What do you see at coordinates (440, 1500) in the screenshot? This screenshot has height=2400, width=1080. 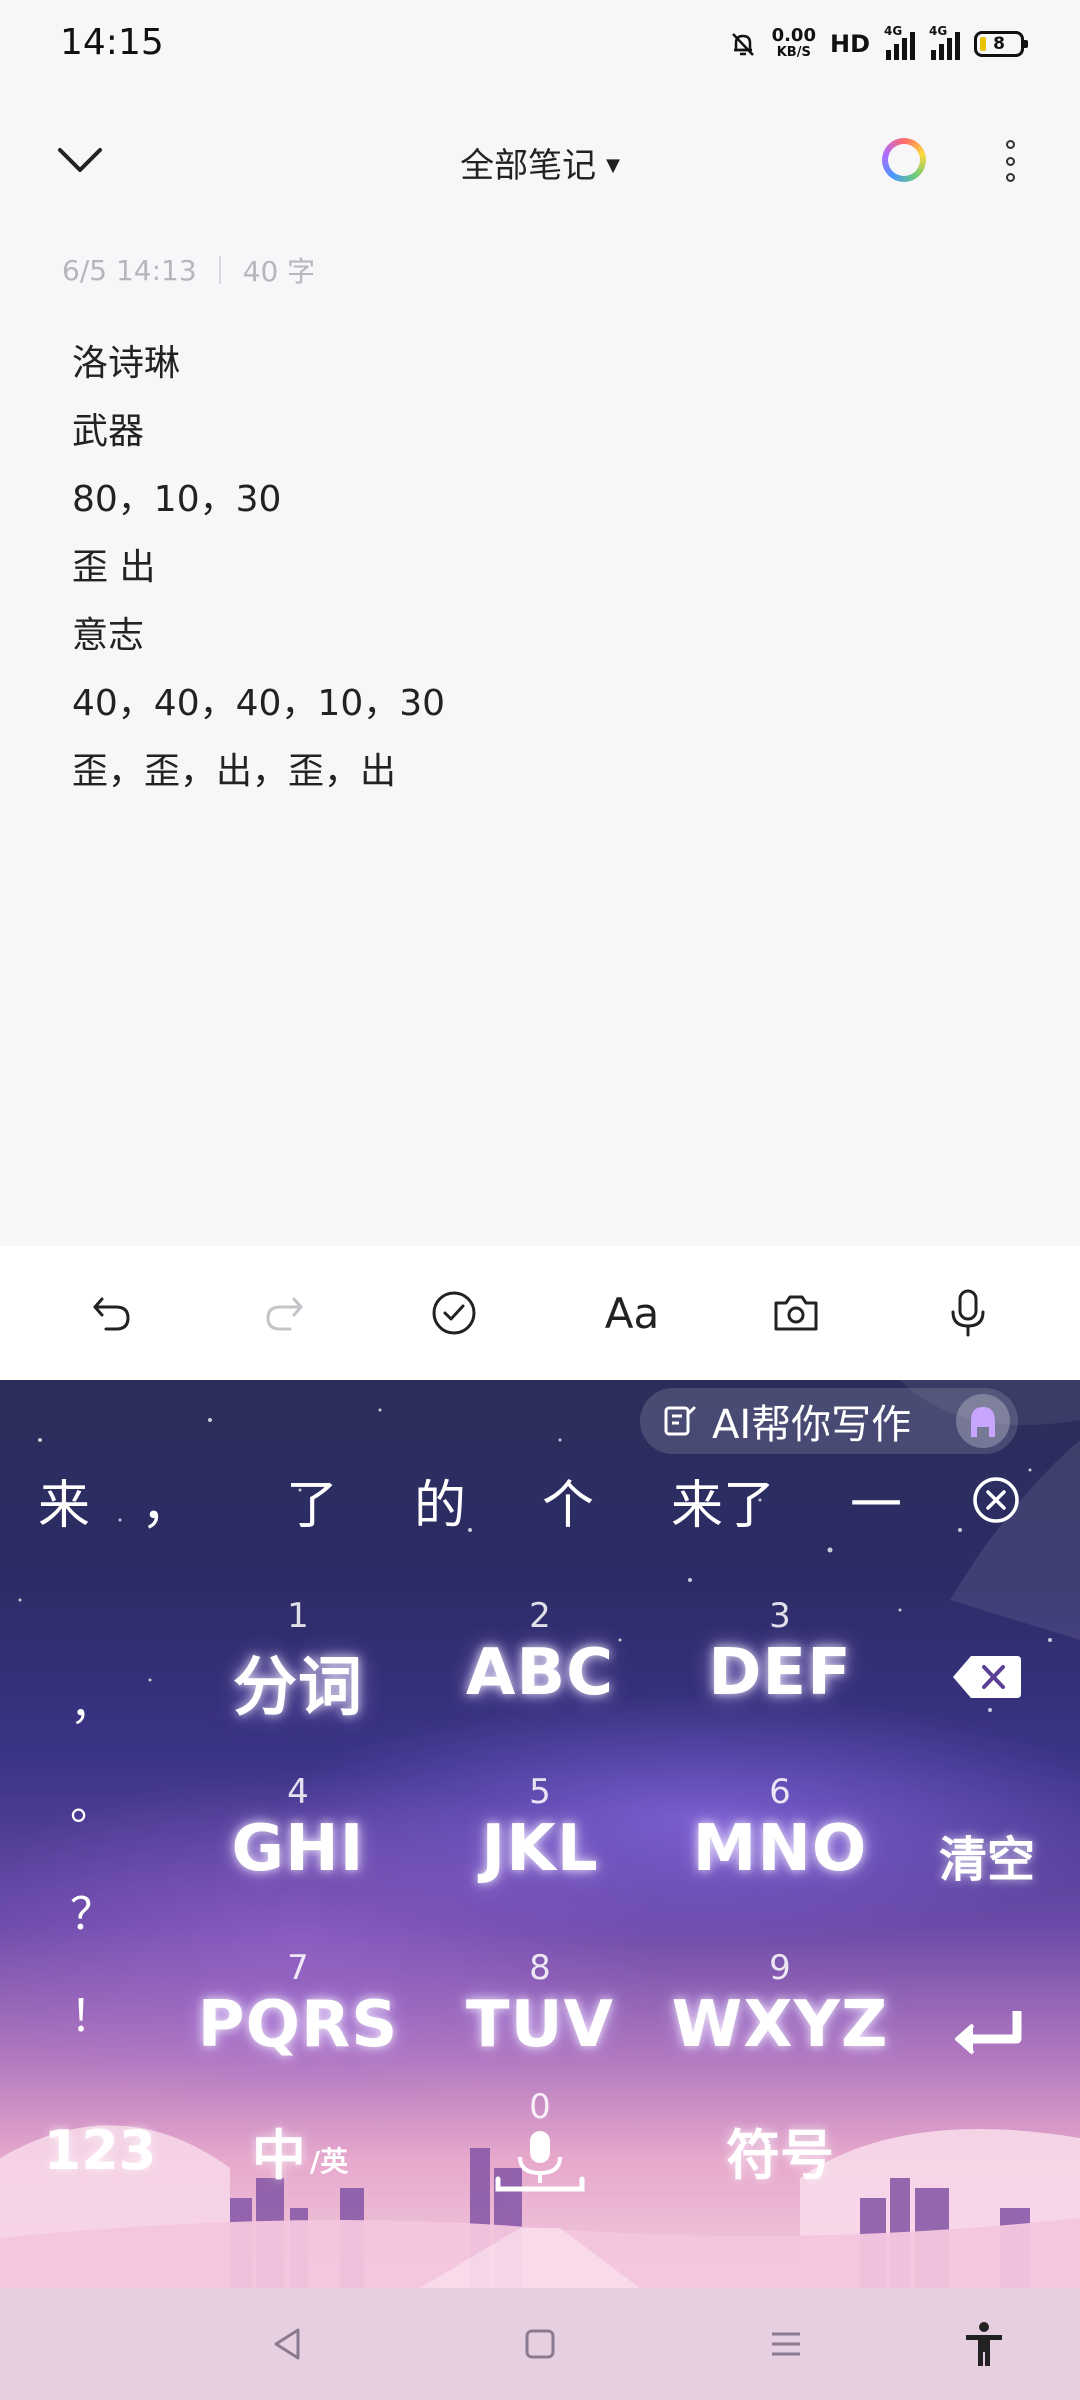 I see `candidate-word: 的` at bounding box center [440, 1500].